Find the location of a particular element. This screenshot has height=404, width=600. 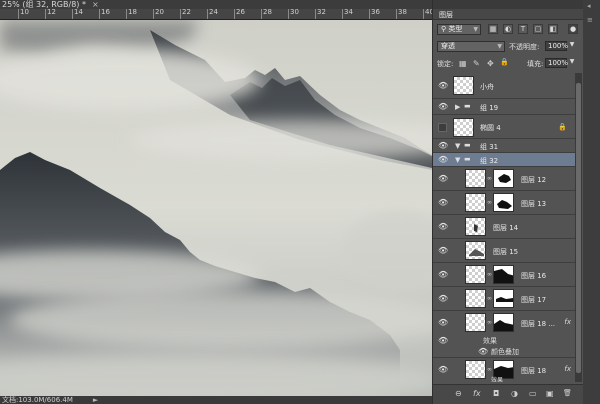

add-mask-icon: ◘ is located at coordinates (496, 393).